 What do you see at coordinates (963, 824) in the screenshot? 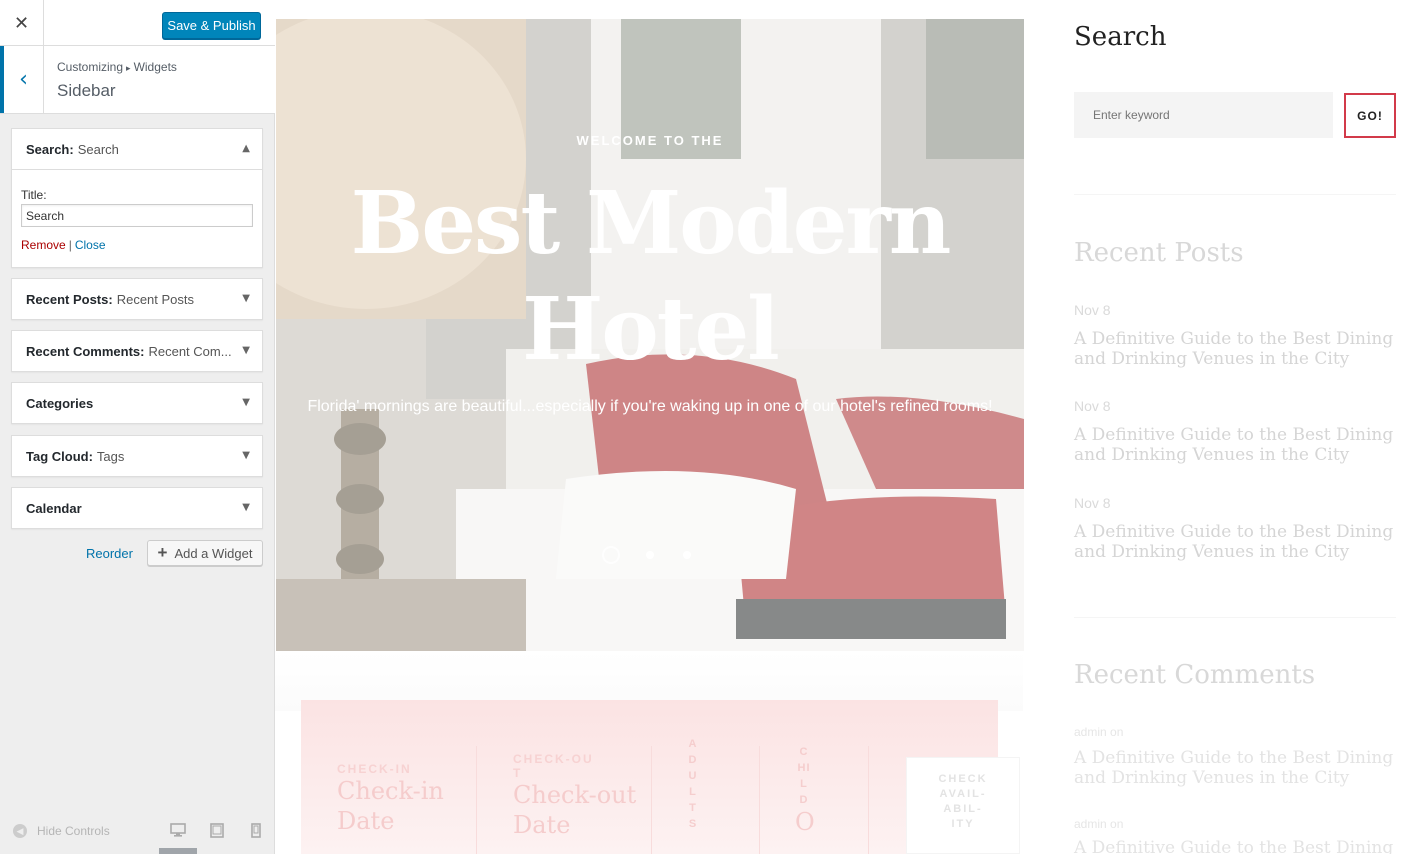
I see `check-line: ITY` at bounding box center [963, 824].